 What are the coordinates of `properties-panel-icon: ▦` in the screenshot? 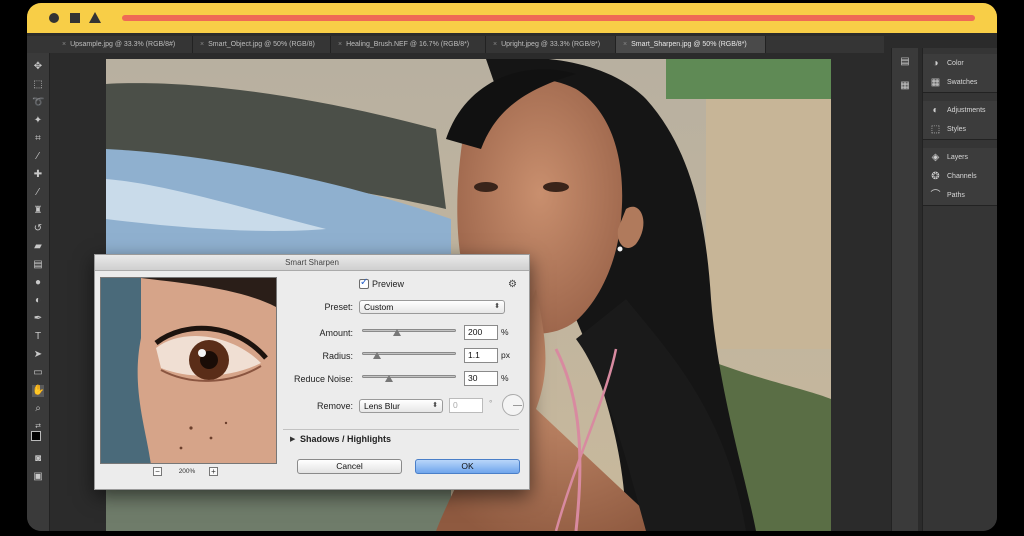 It's located at (905, 86).